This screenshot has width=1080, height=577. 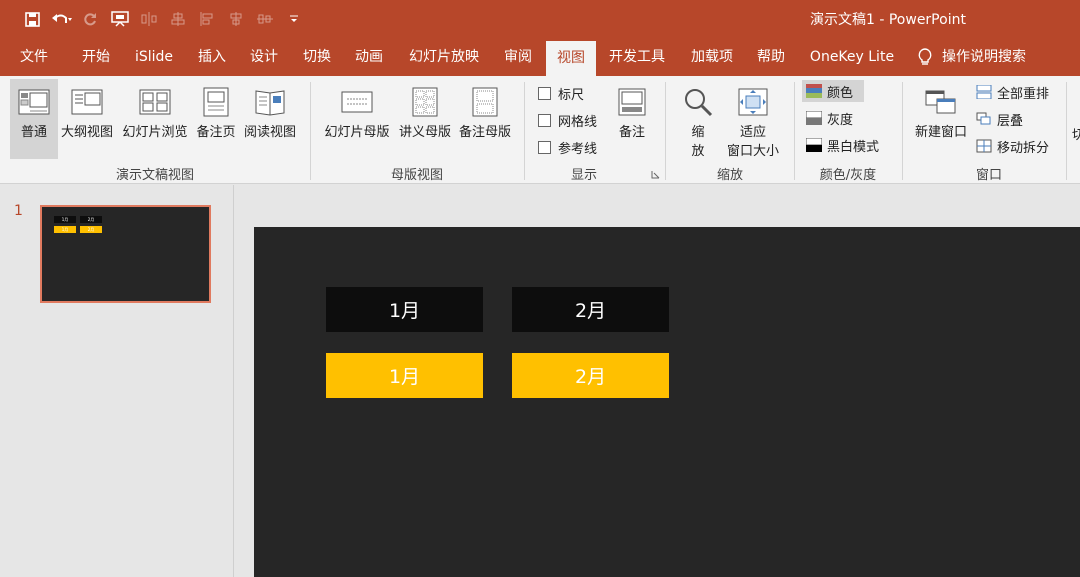 What do you see at coordinates (369, 57) in the screenshot?
I see `tab-animations: 动画` at bounding box center [369, 57].